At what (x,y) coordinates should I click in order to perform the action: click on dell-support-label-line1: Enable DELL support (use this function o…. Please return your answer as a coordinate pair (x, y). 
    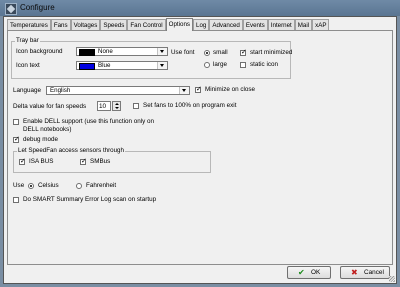
    Looking at the image, I should click on (89, 121).